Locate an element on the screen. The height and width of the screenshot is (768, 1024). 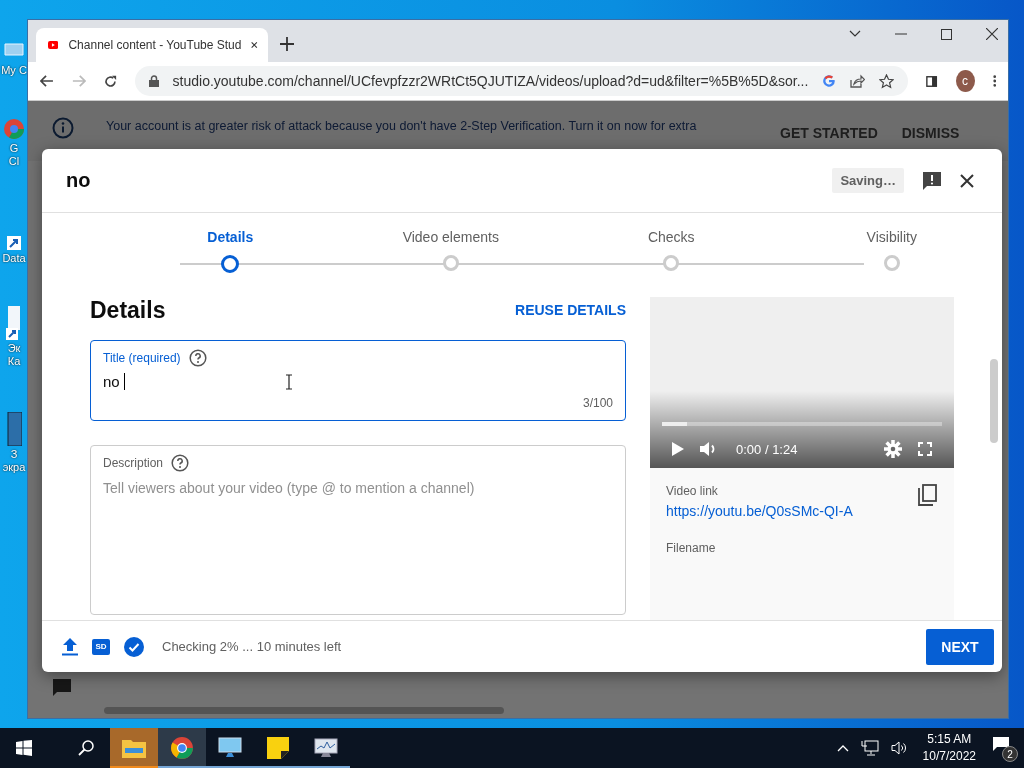
text-cursor-icon is located at coordinates (288, 381).